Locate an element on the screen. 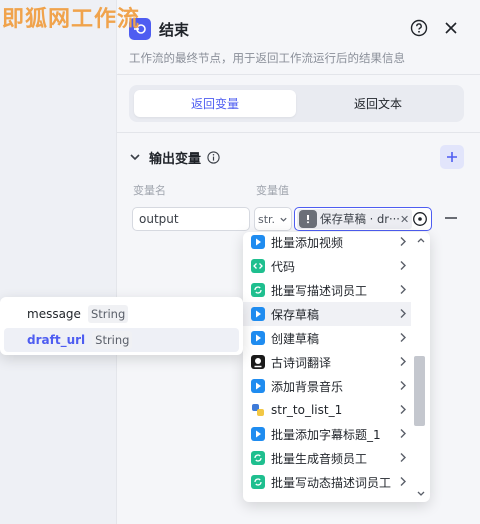  watermark: 即狐网工作流 is located at coordinates (71, 19).